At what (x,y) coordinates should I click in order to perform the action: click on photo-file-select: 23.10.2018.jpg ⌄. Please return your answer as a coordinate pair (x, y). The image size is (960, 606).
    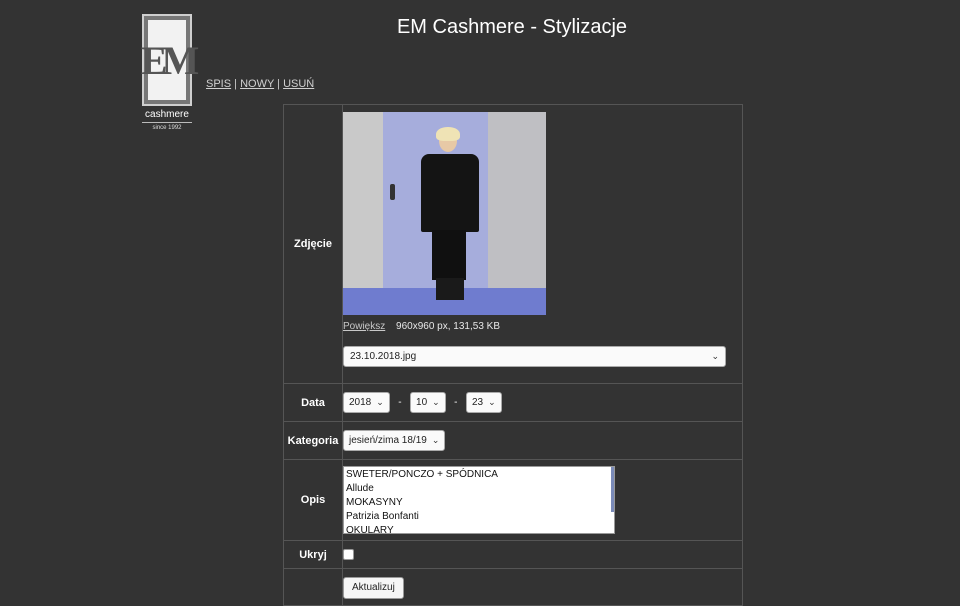
    Looking at the image, I should click on (534, 356).